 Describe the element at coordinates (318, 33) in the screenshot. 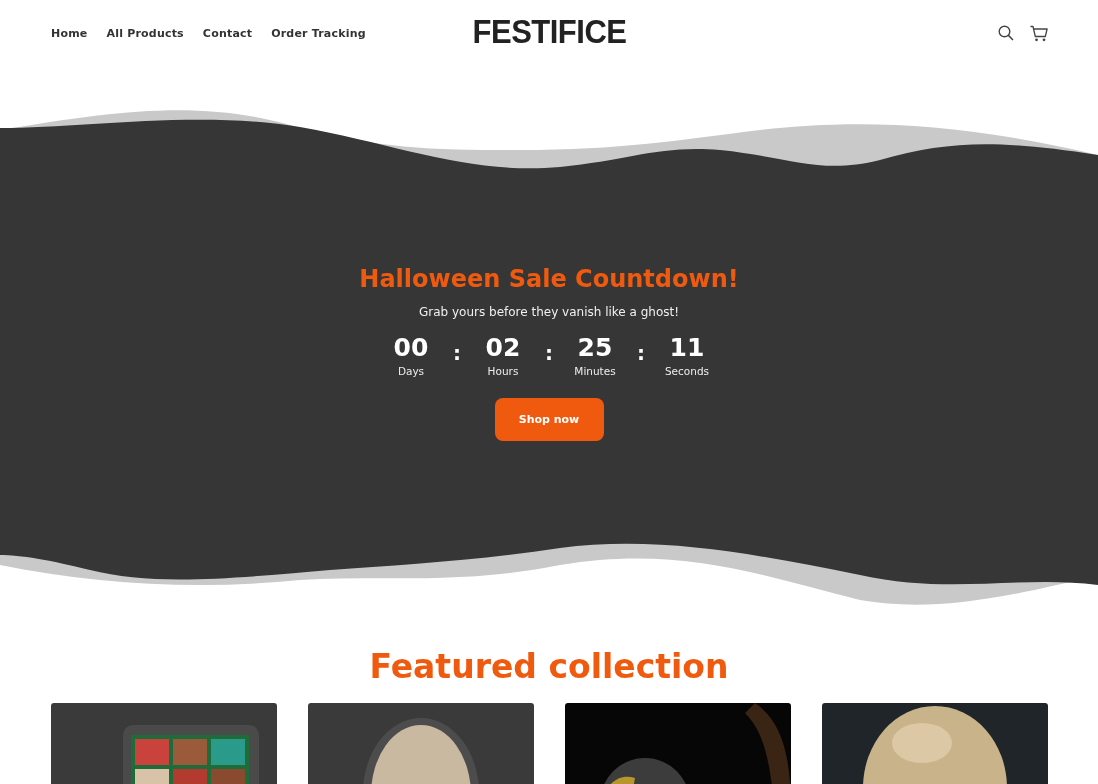

I see `nav-link: Order Tracking` at that location.